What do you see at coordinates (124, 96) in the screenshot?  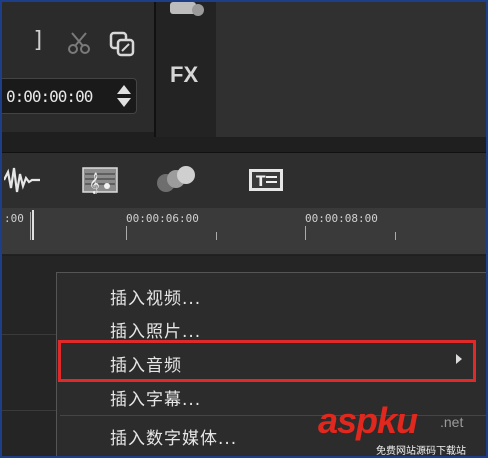 I see `spin-arrows-icon` at bounding box center [124, 96].